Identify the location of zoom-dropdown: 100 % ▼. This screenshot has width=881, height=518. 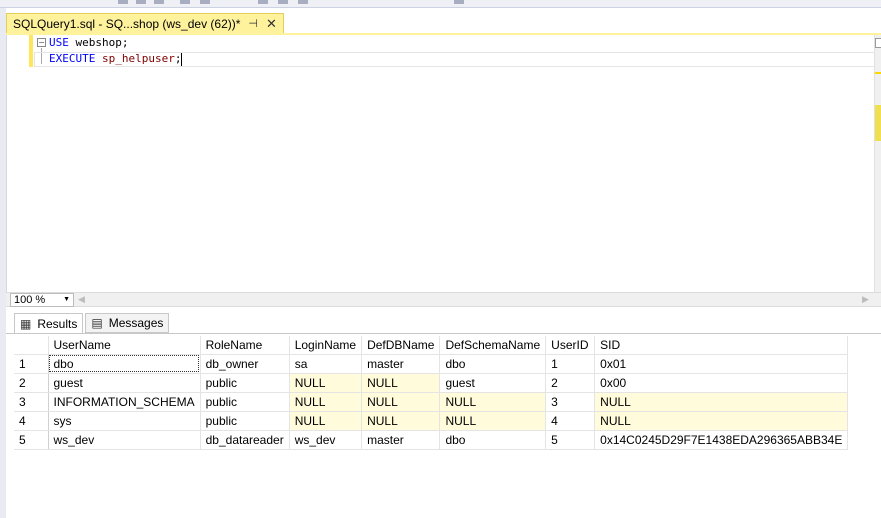
(42, 300).